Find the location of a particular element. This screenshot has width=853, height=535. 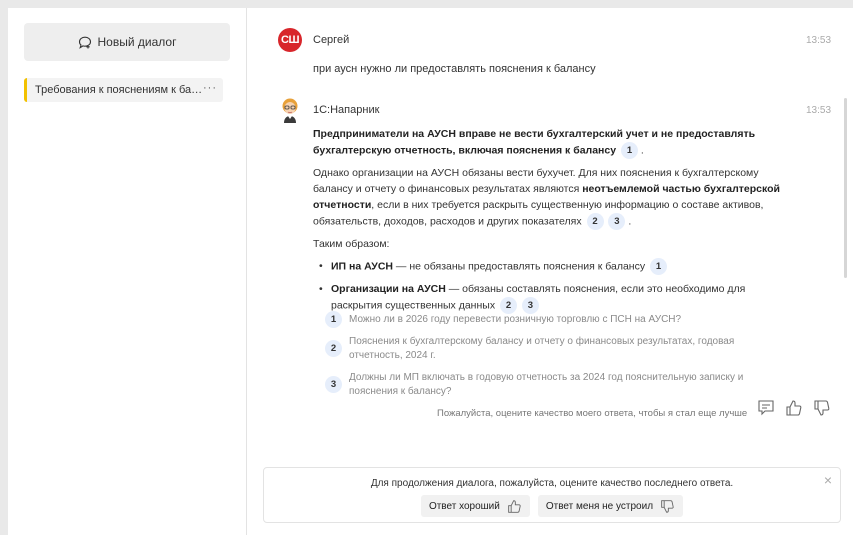

more-options-icon: ··· is located at coordinates (210, 88).